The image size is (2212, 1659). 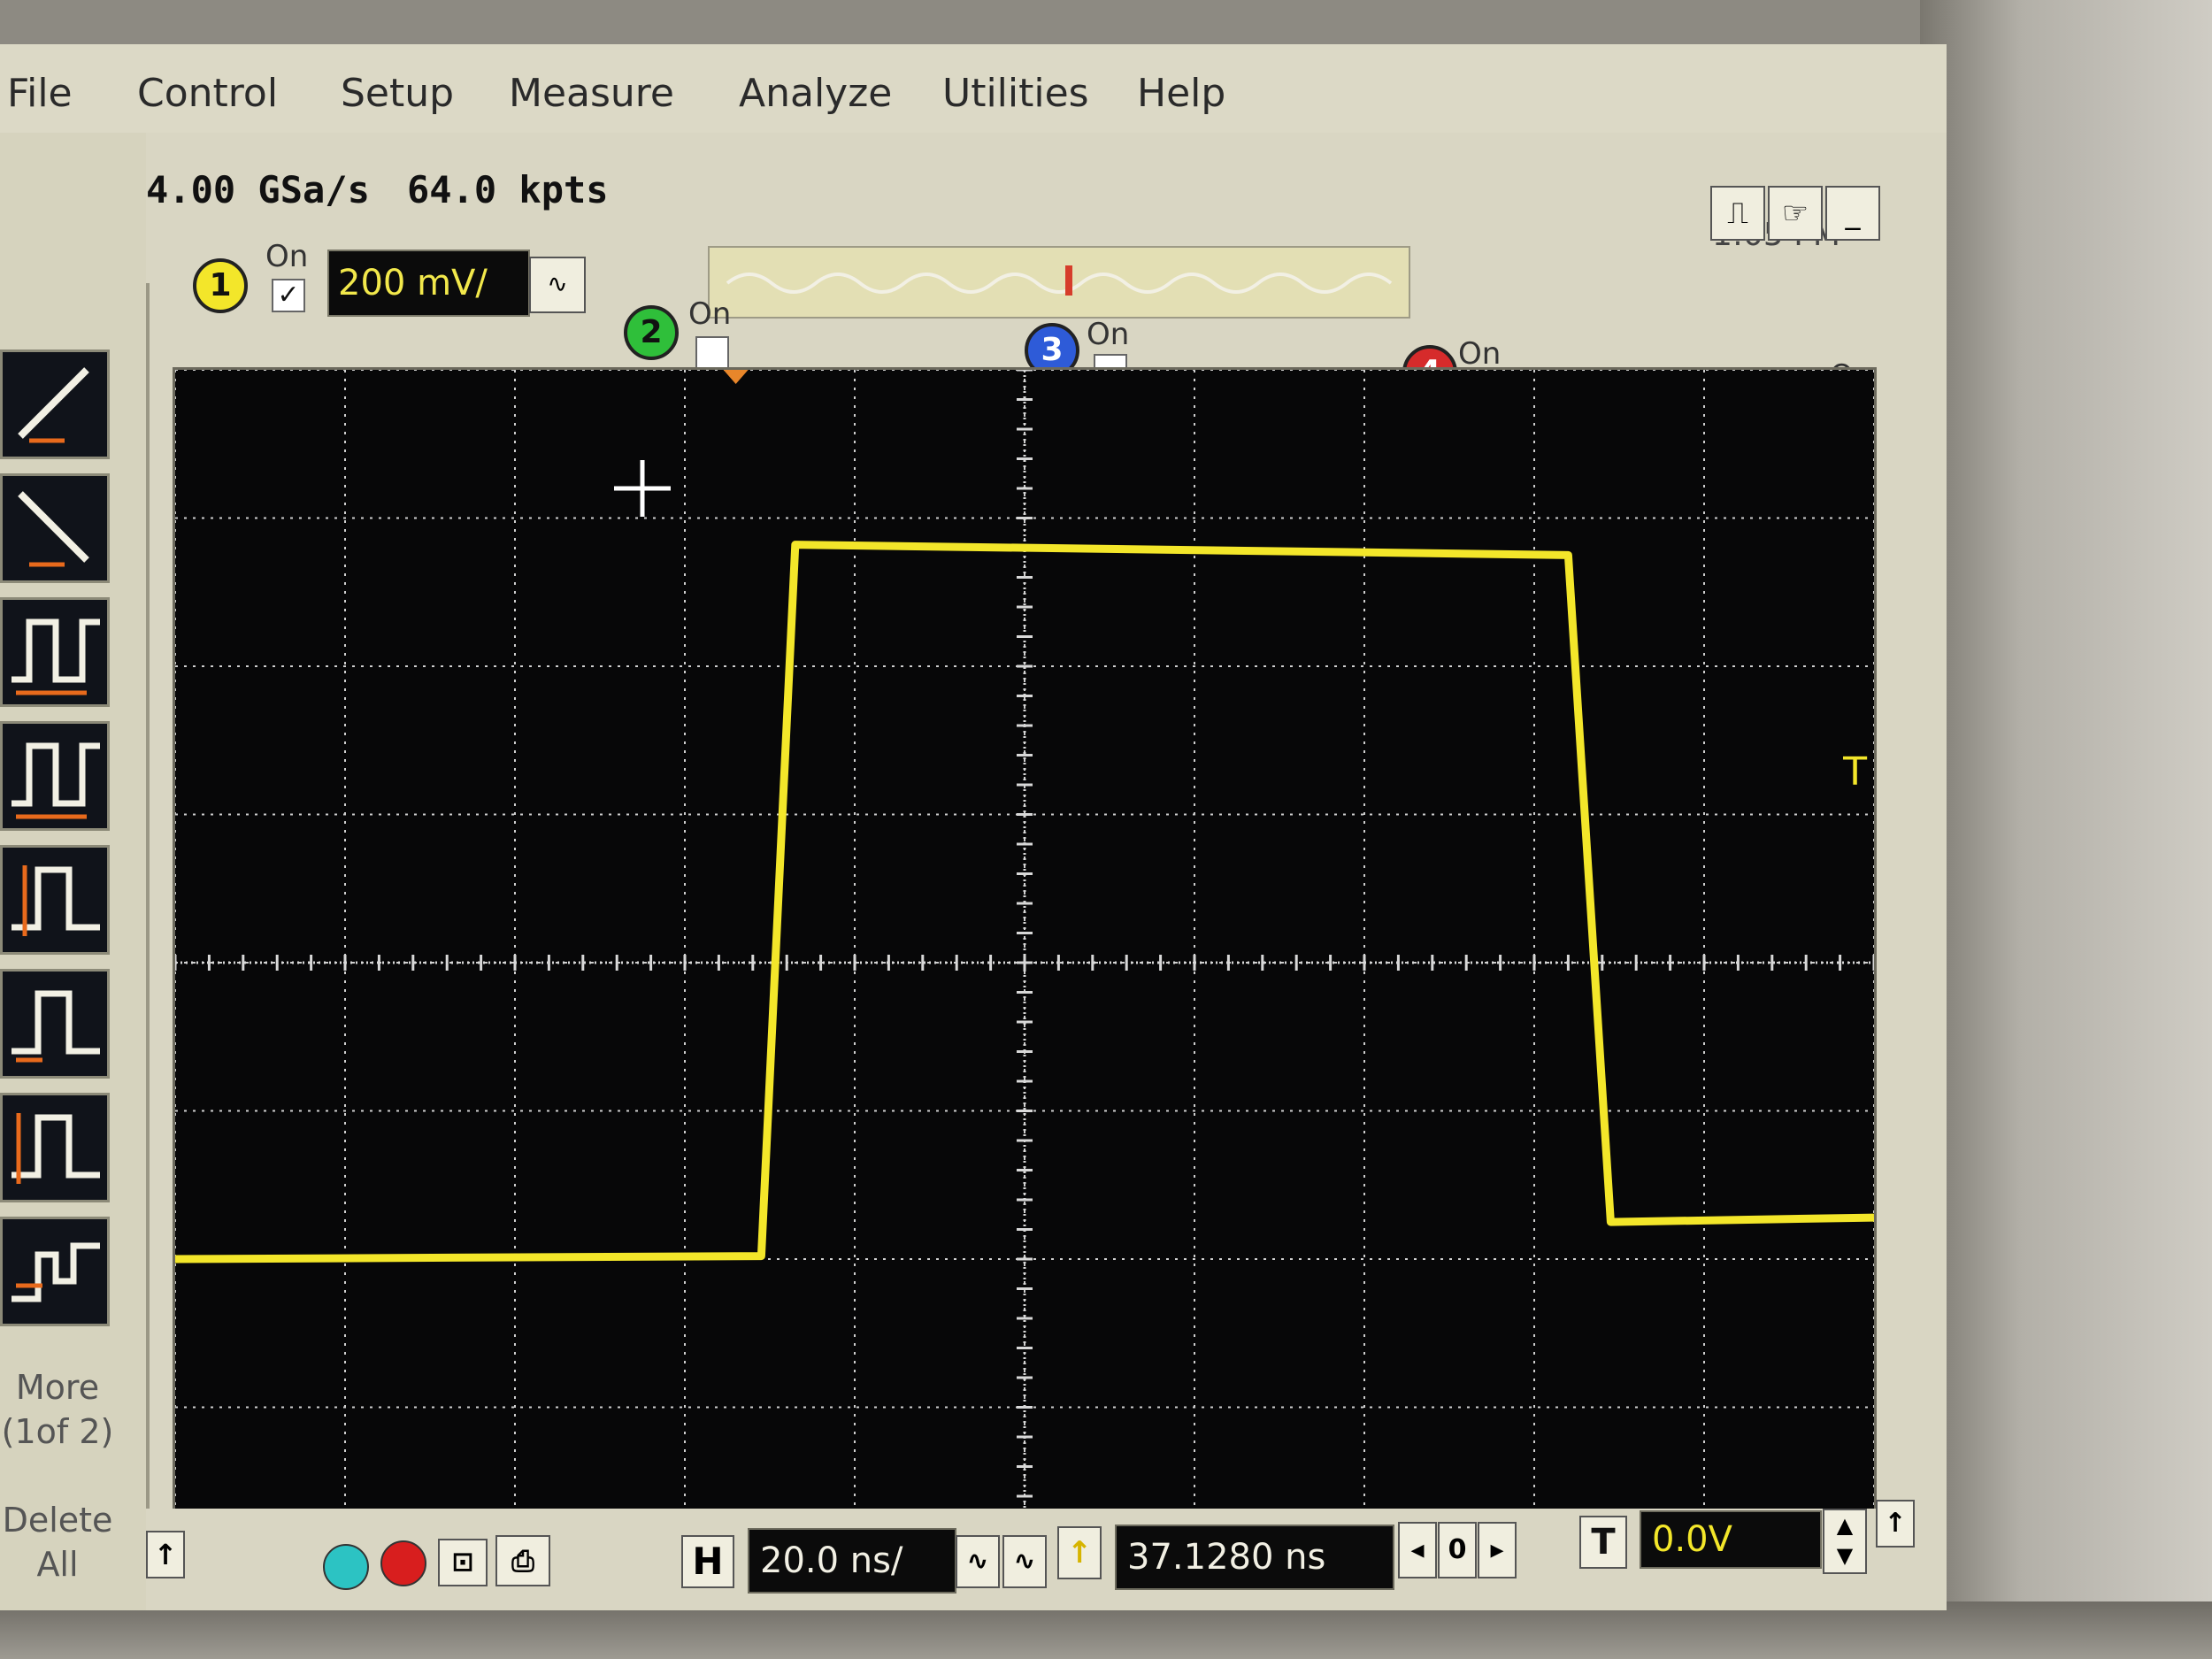 What do you see at coordinates (508, 190) in the screenshot?
I see `memory-depth: 64.0 kpts` at bounding box center [508, 190].